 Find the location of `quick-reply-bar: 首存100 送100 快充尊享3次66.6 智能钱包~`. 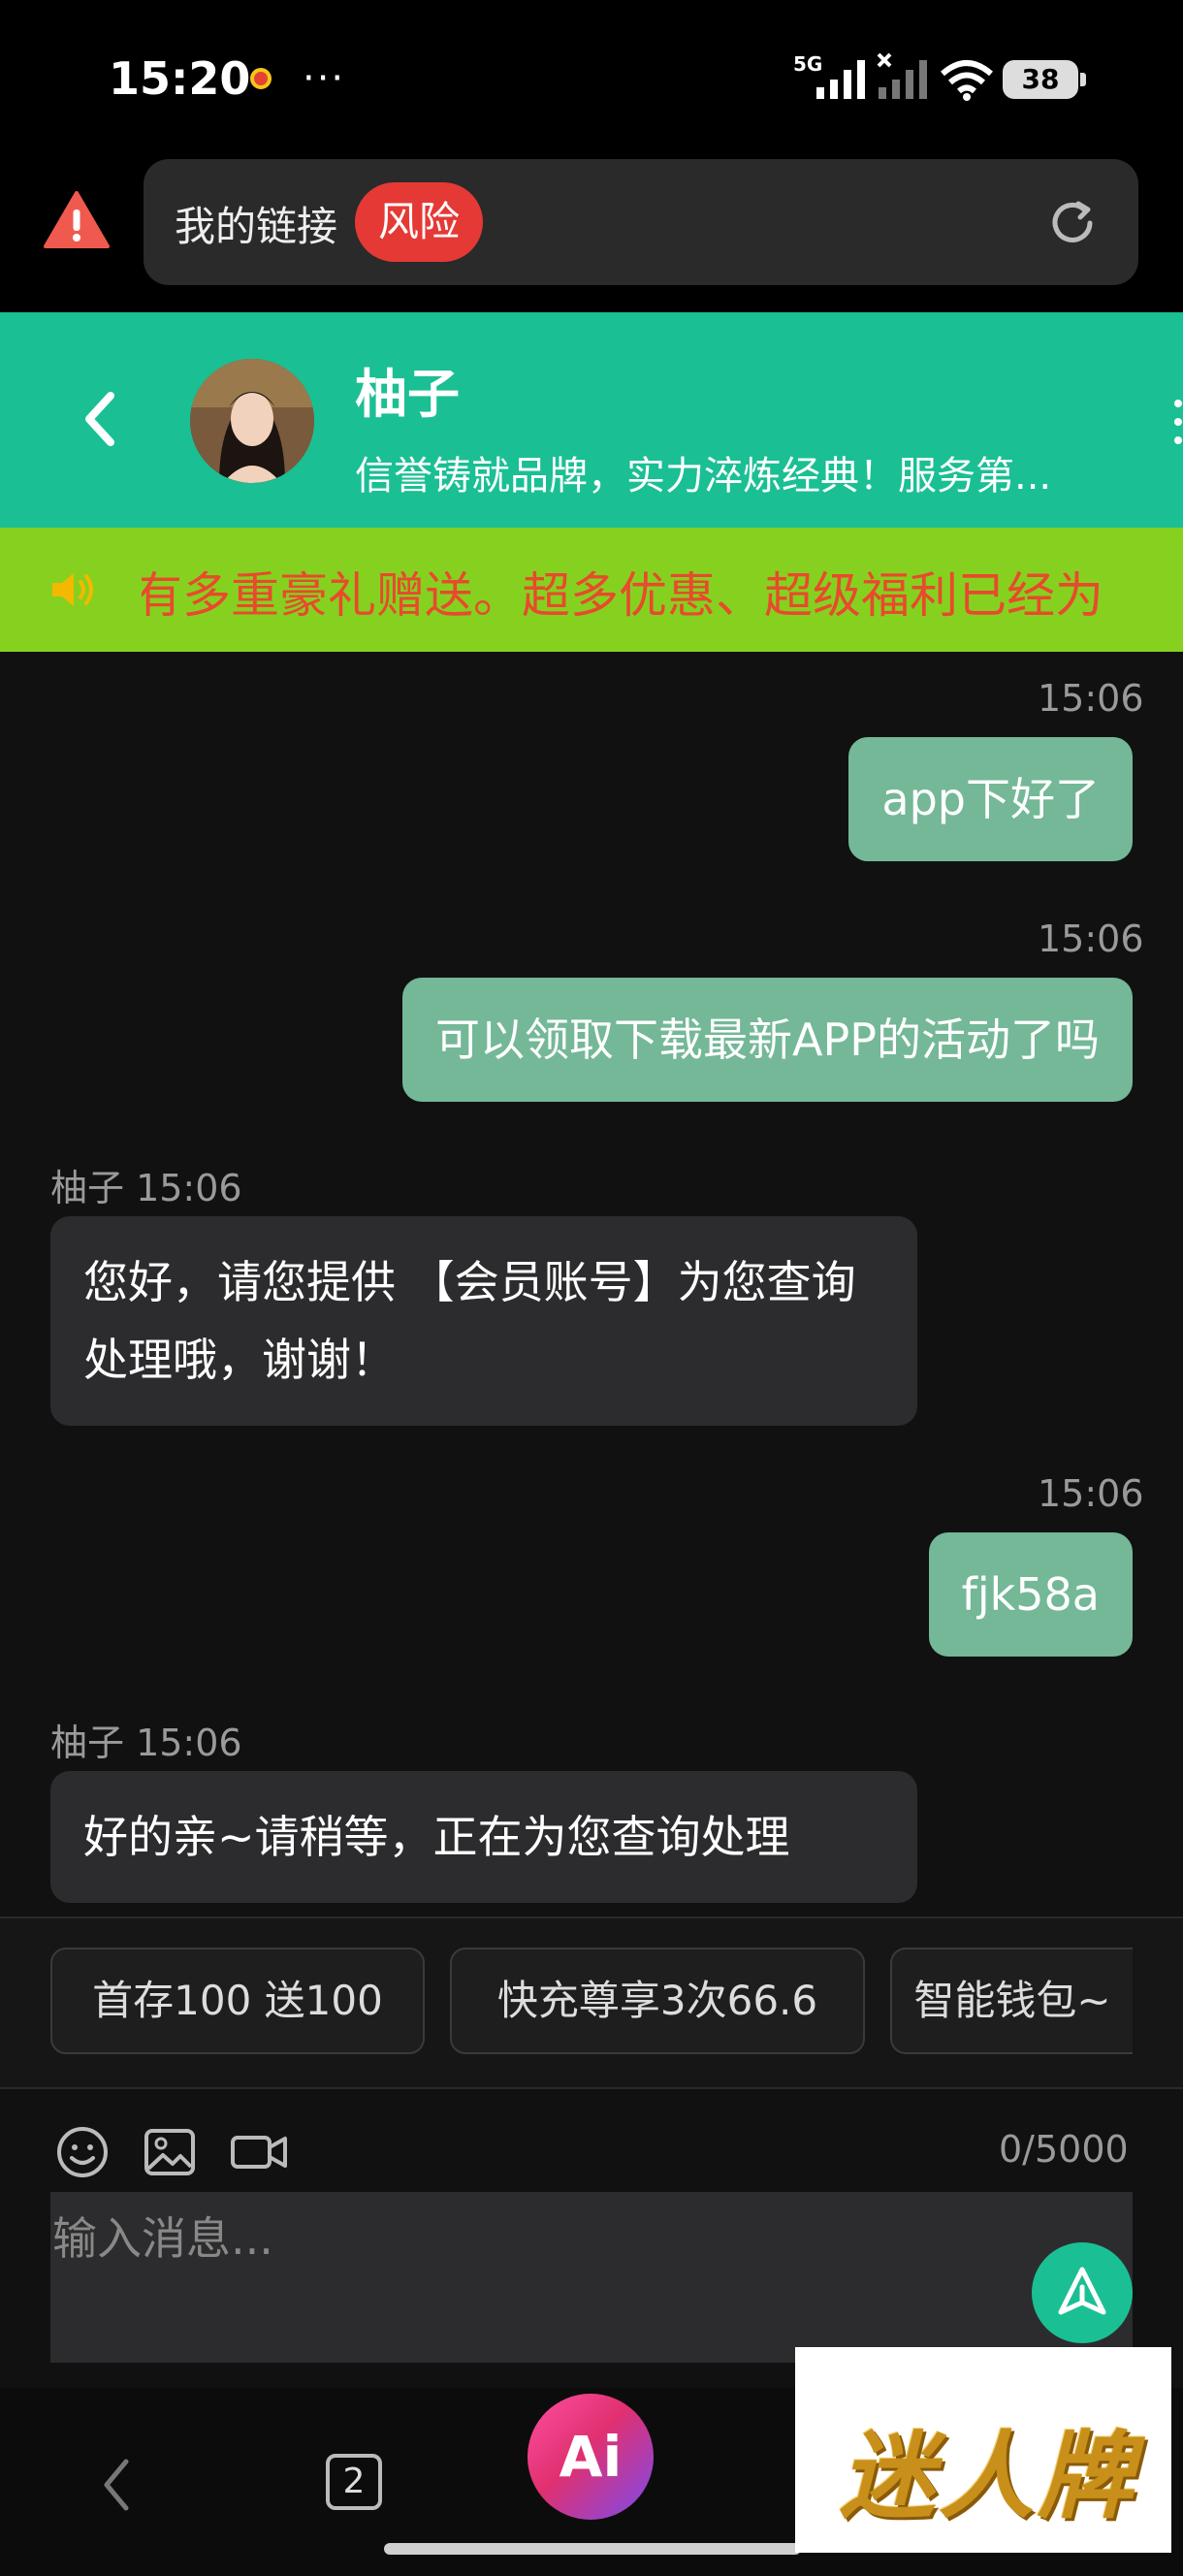

quick-reply-bar: 首存100 送100 快充尊享3次66.6 智能钱包~ is located at coordinates (591, 2002).